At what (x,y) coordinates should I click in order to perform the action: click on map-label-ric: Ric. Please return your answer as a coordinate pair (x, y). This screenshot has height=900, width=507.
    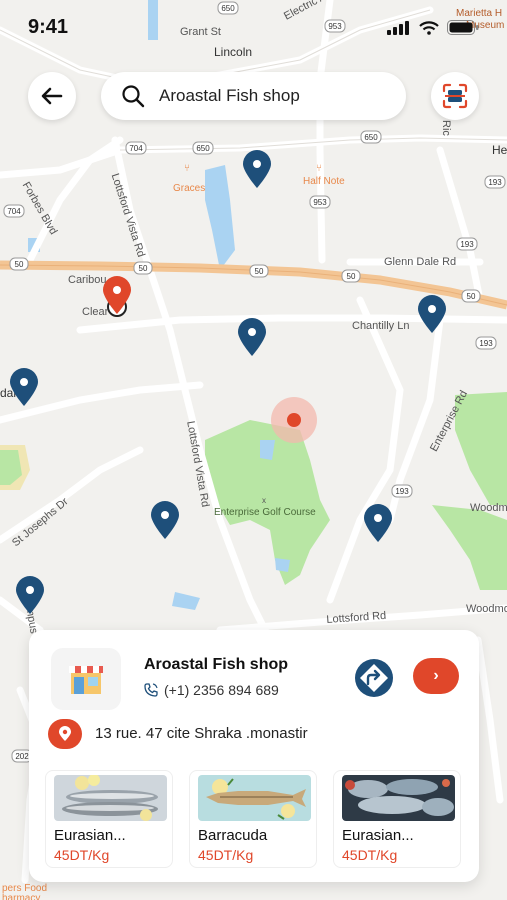
    Looking at the image, I should click on (446, 128).